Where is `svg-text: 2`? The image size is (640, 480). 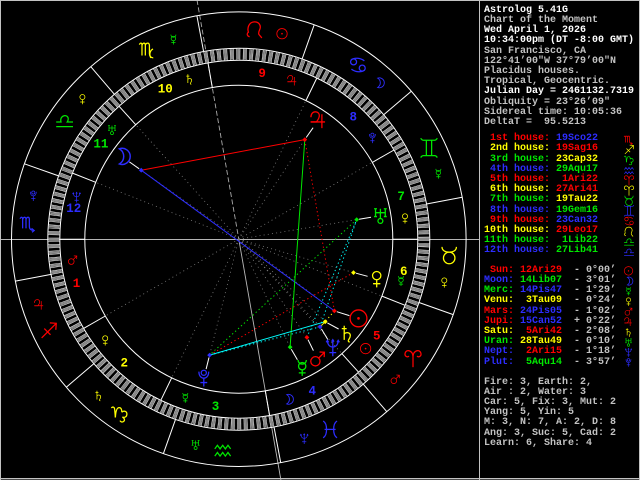 svg-text: 2 is located at coordinates (125, 363).